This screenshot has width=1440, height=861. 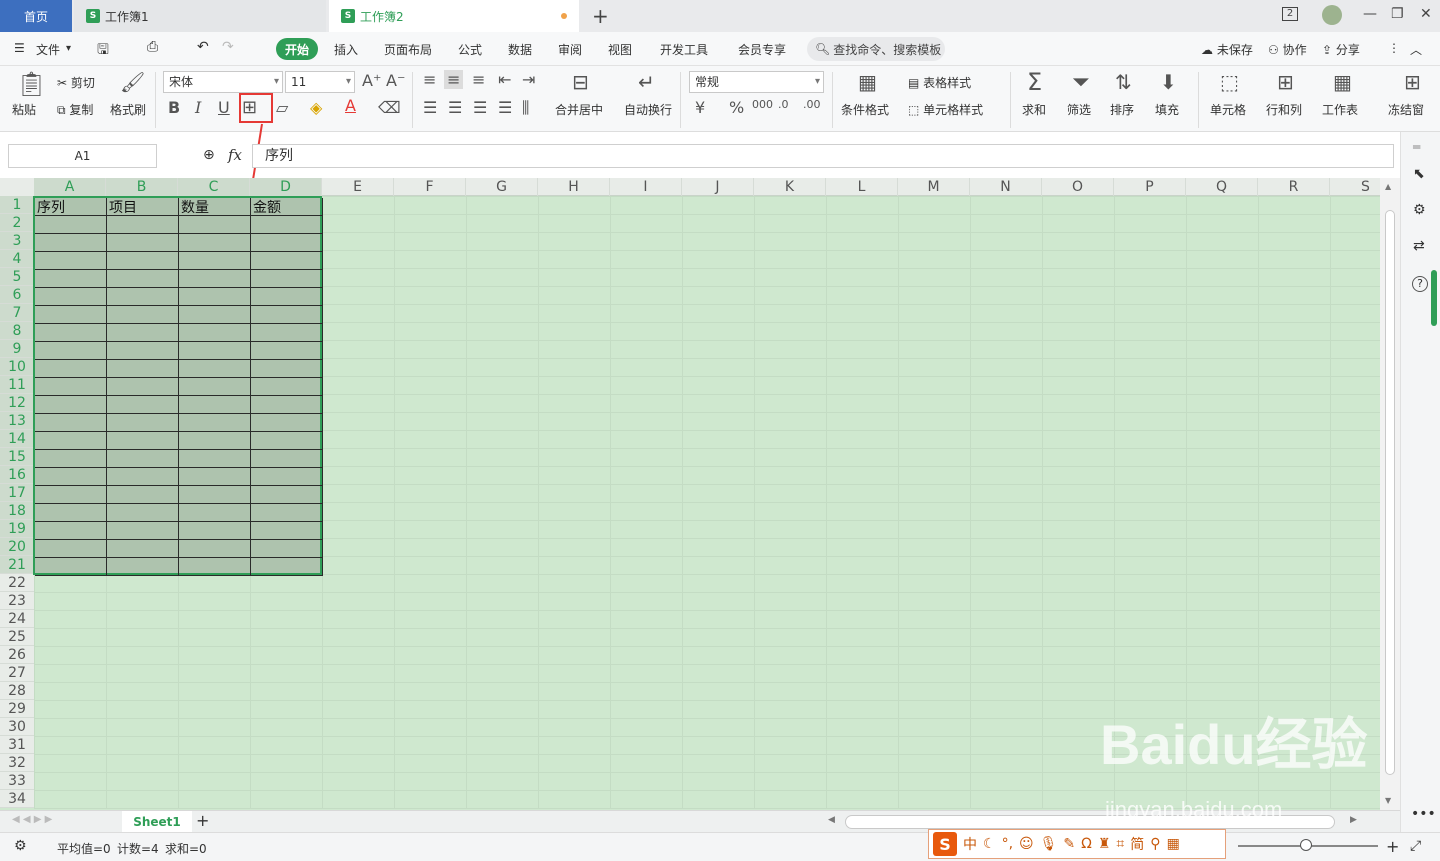 What do you see at coordinates (579, 109) in the screenshot?
I see `merge-center-button: 合并居中` at bounding box center [579, 109].